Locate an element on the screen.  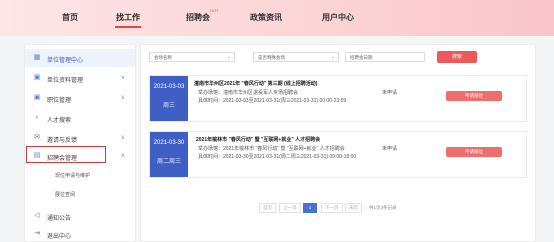
sidebar-item-label: 职位管理 is located at coordinates (59, 101).